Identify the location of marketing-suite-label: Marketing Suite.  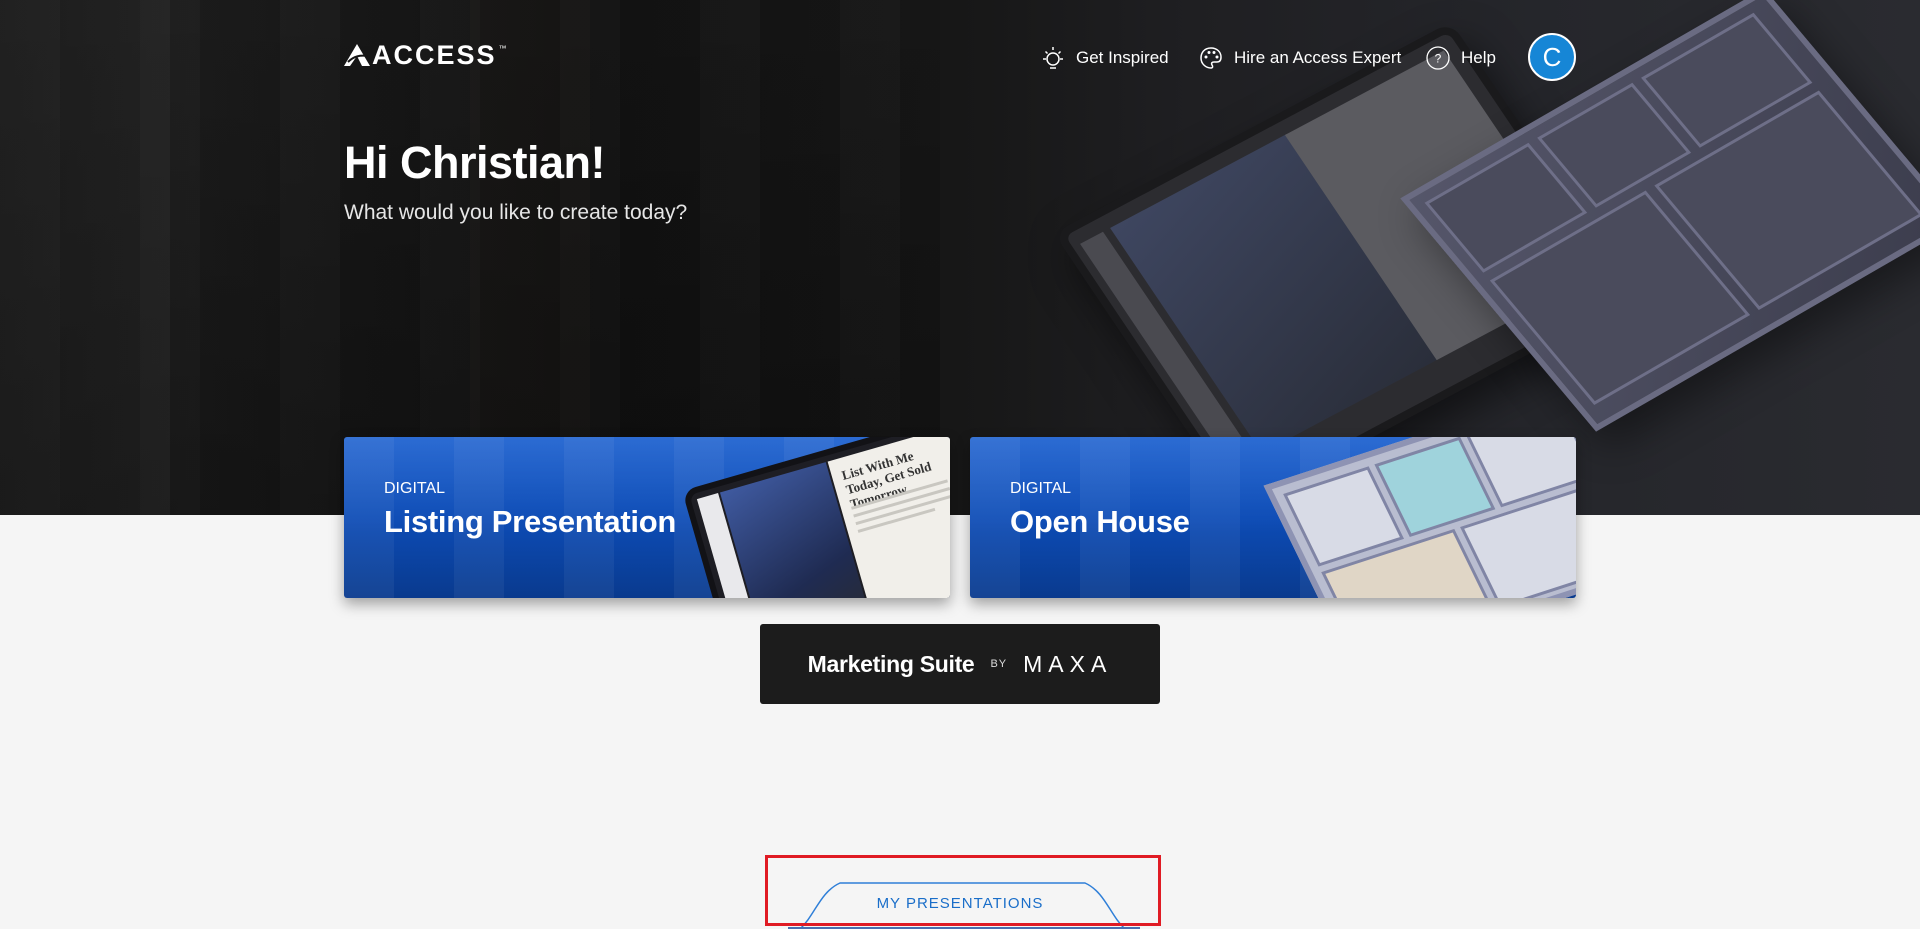
(891, 663).